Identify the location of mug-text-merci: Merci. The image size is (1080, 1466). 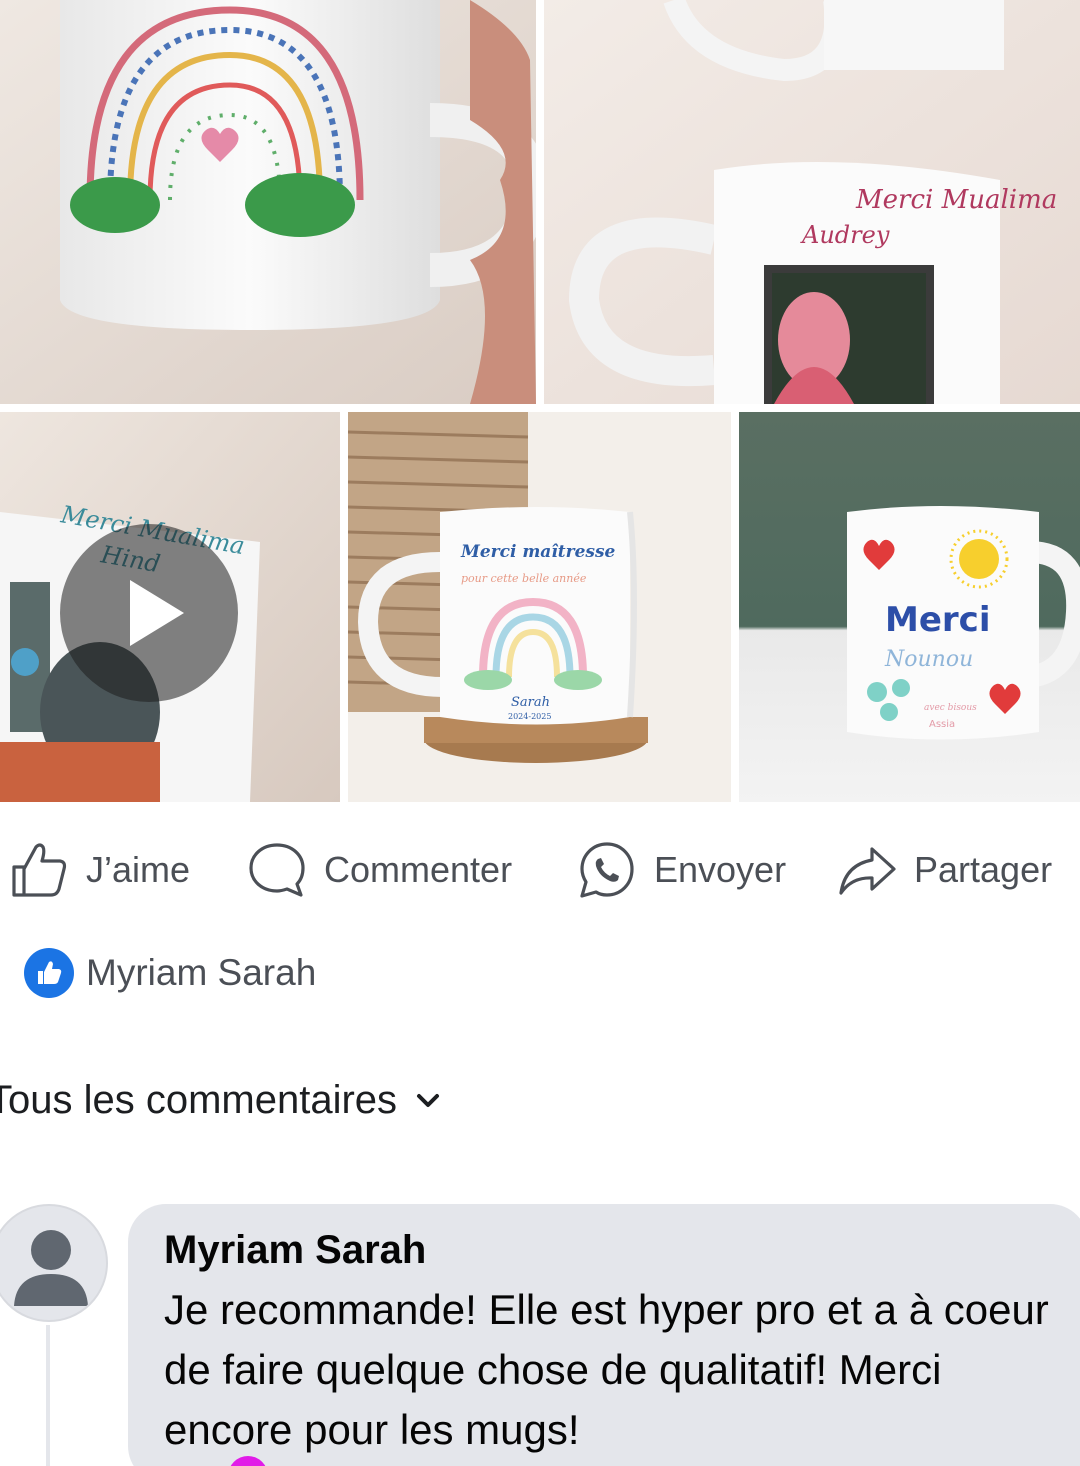
(937, 620).